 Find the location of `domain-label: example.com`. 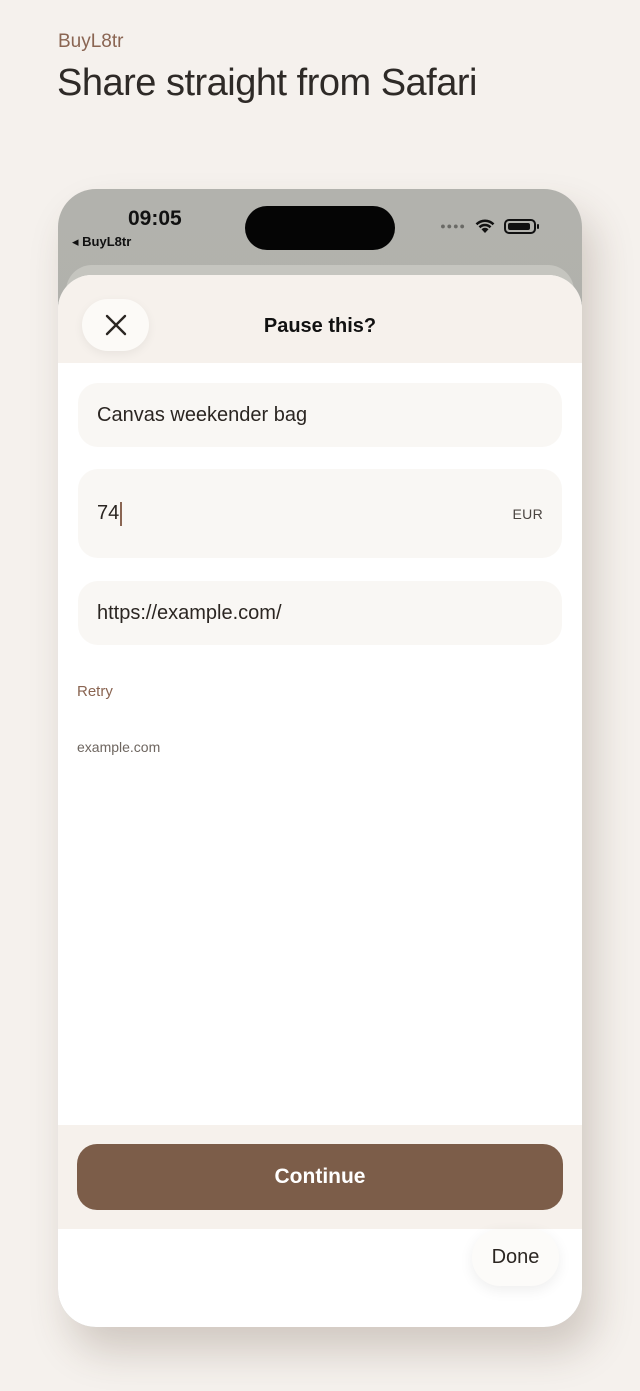

domain-label: example.com is located at coordinates (119, 747).